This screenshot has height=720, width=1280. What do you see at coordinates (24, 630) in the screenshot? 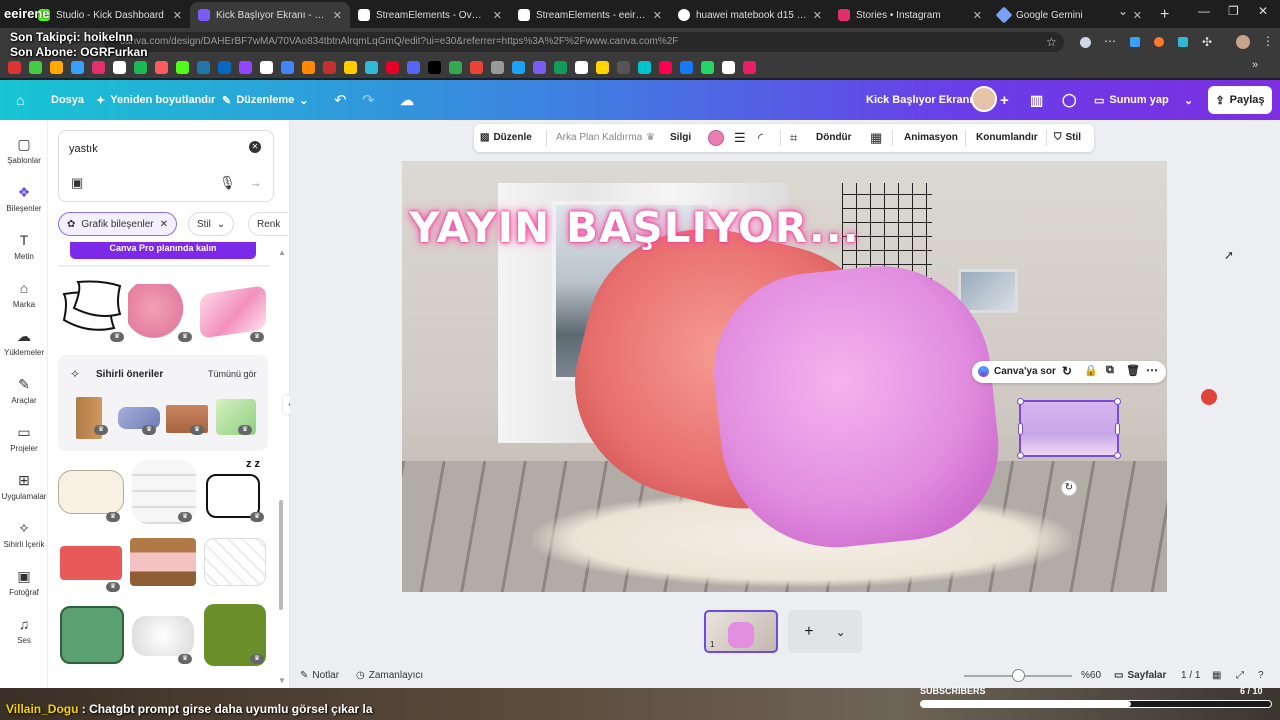
I see `rail-item-music: ♫ Ses` at bounding box center [24, 630].